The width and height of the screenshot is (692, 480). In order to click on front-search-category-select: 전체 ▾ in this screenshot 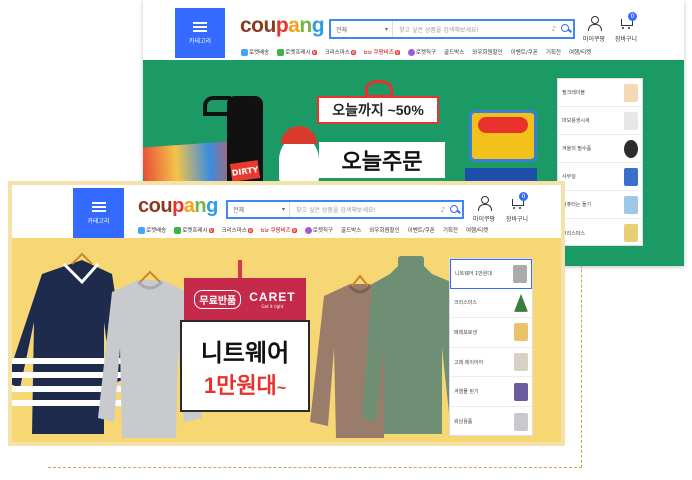, I will do `click(259, 209)`.